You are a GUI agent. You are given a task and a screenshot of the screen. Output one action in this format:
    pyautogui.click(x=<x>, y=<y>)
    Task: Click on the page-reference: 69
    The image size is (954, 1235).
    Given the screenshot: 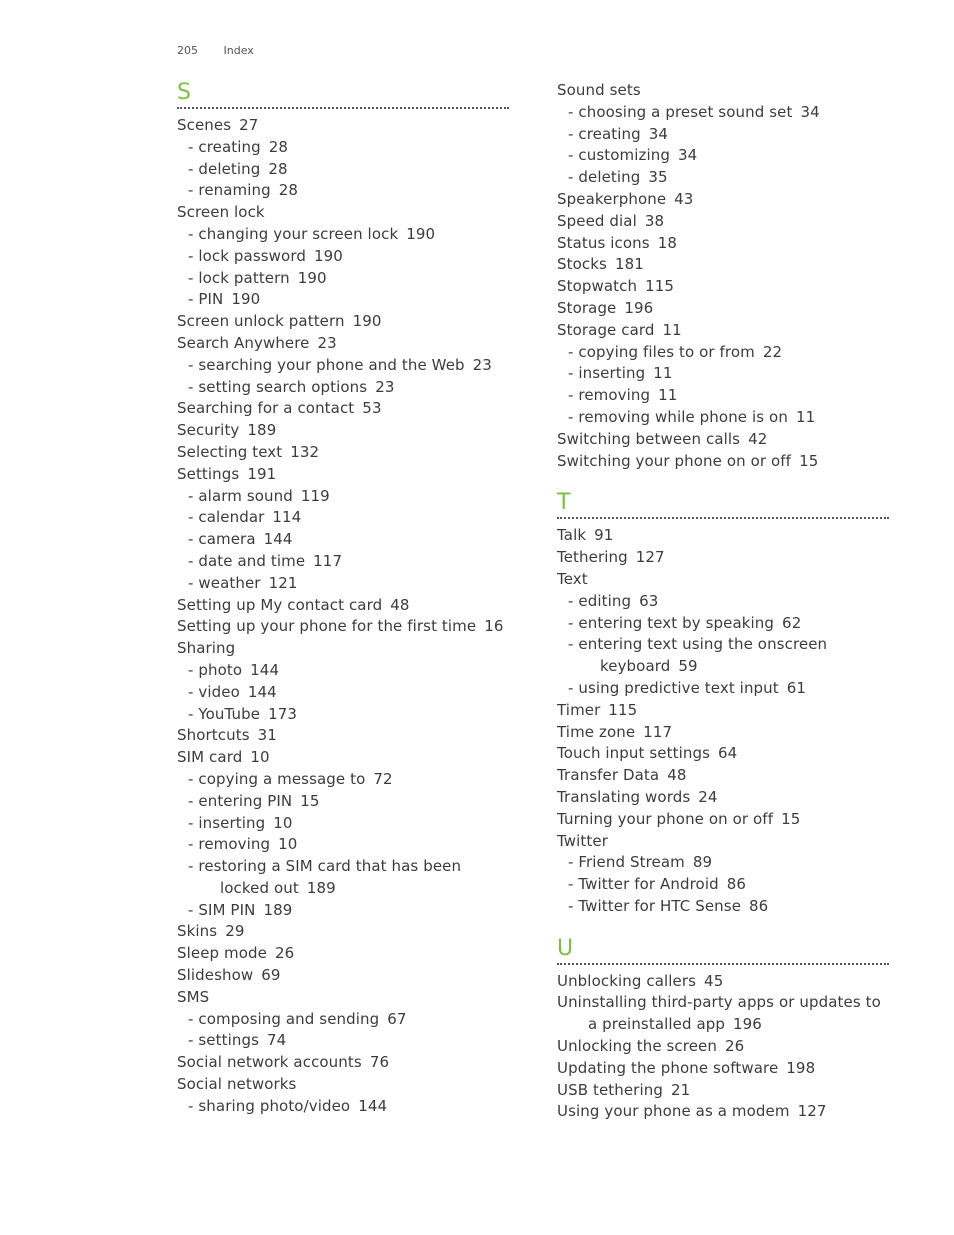 What is the action you would take?
    pyautogui.click(x=271, y=975)
    